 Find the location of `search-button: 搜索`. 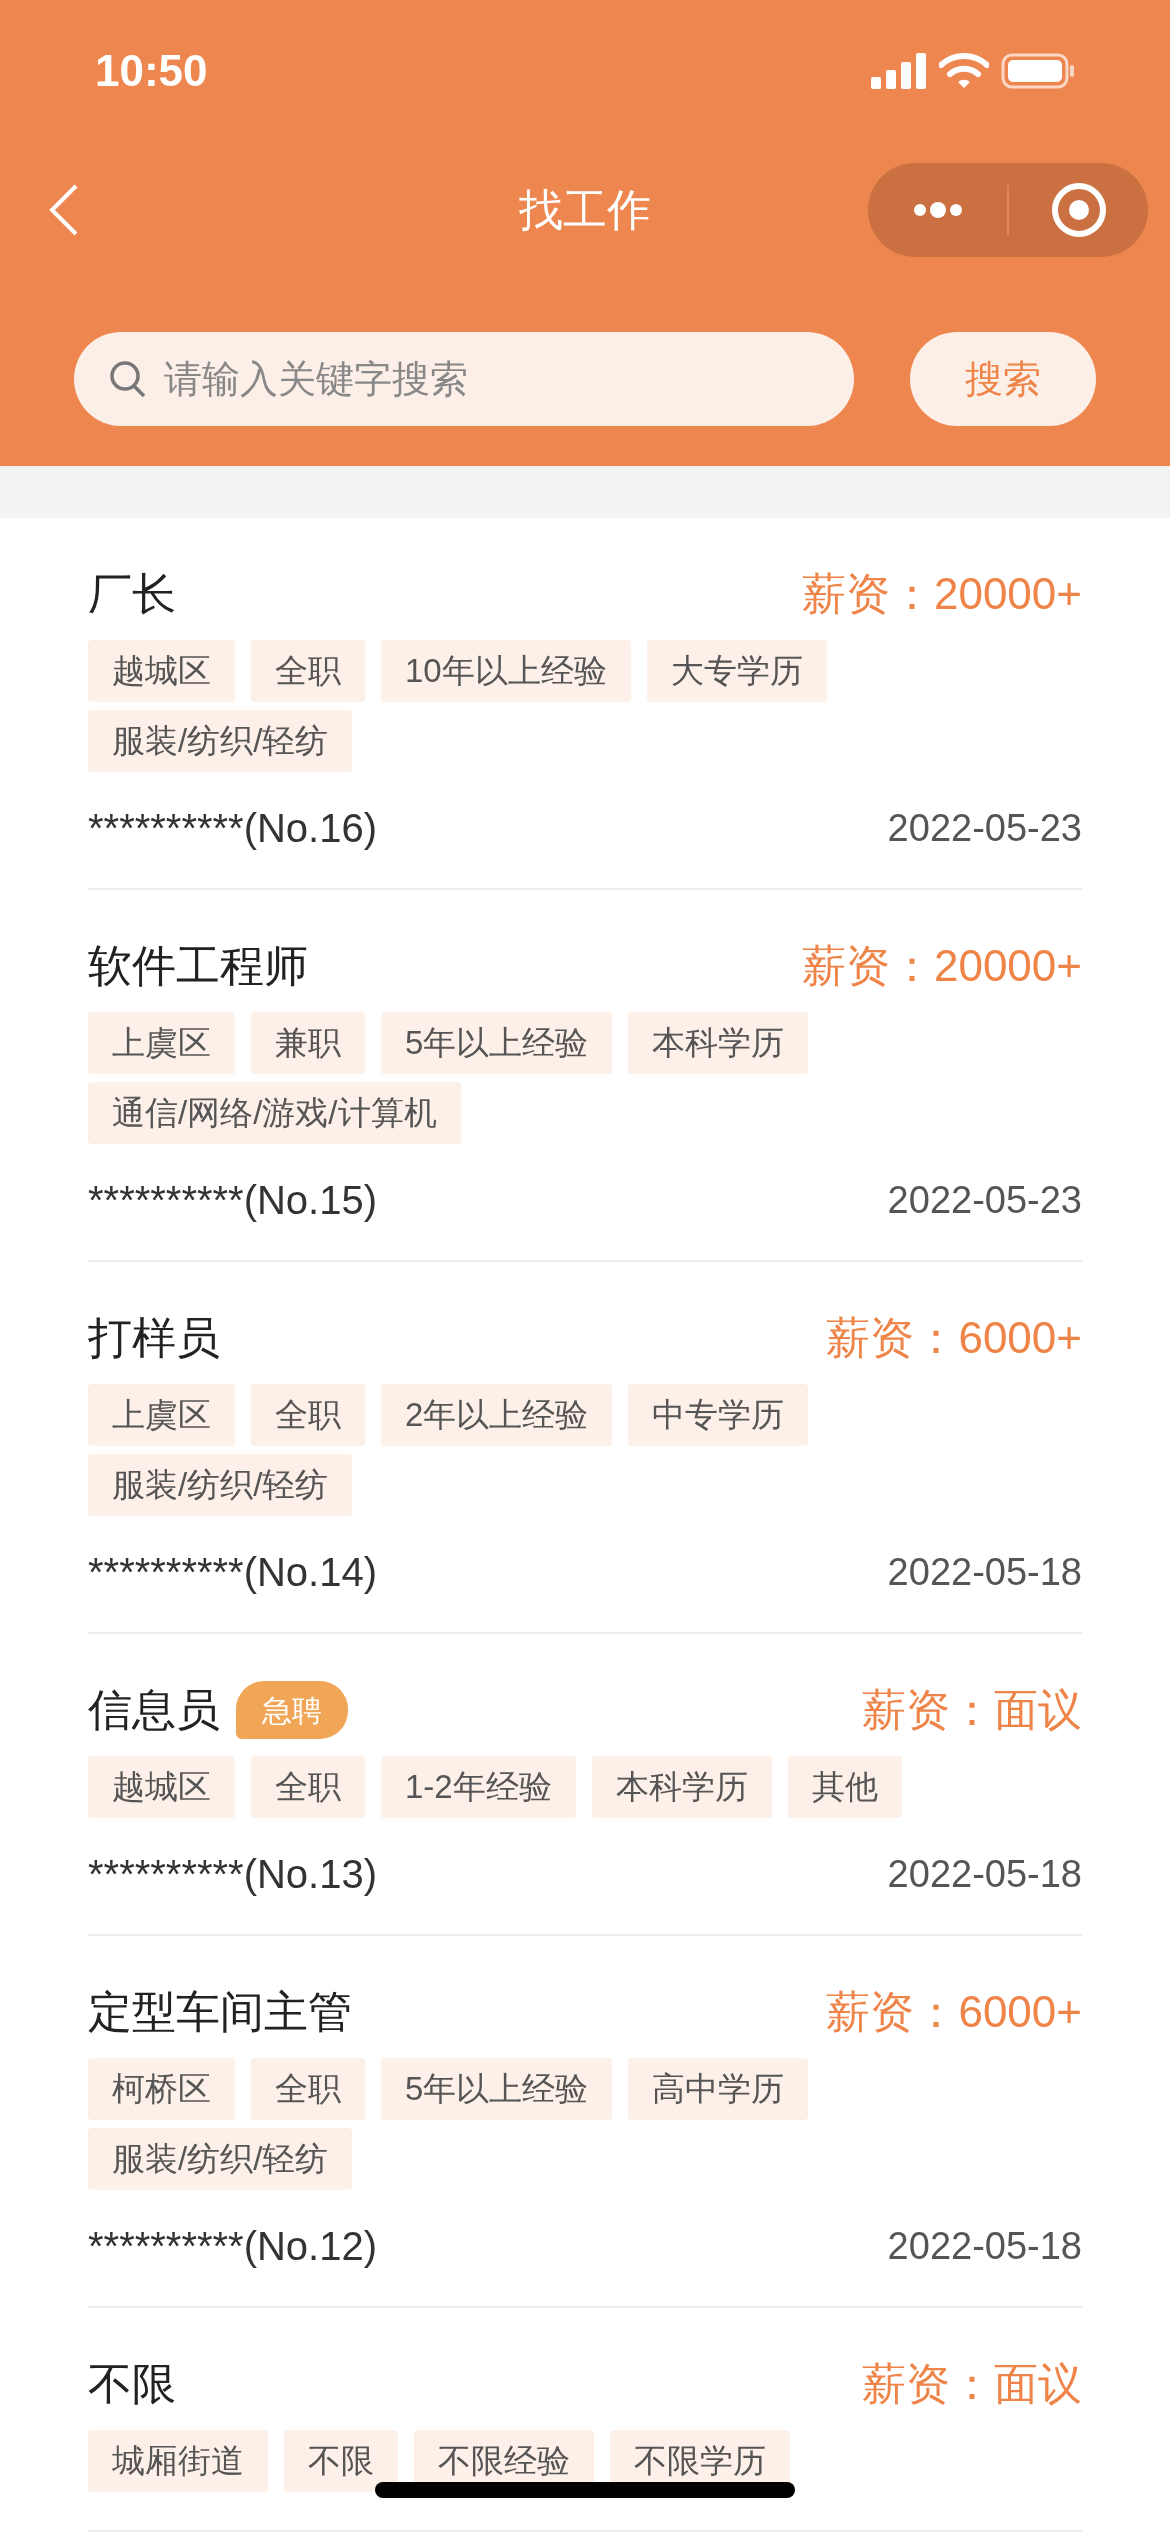

search-button: 搜索 is located at coordinates (1003, 379).